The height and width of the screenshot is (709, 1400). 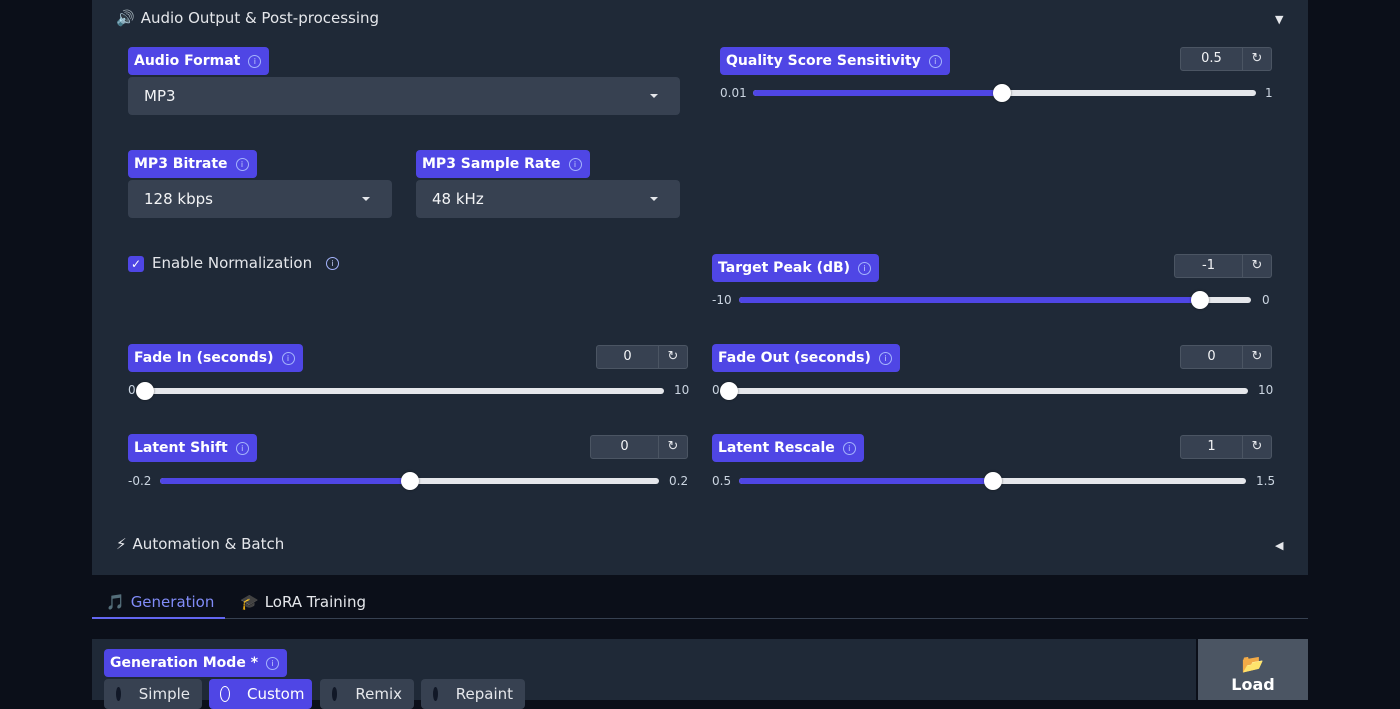 I want to click on expand-caret-icon: ◀, so click(x=1279, y=545).